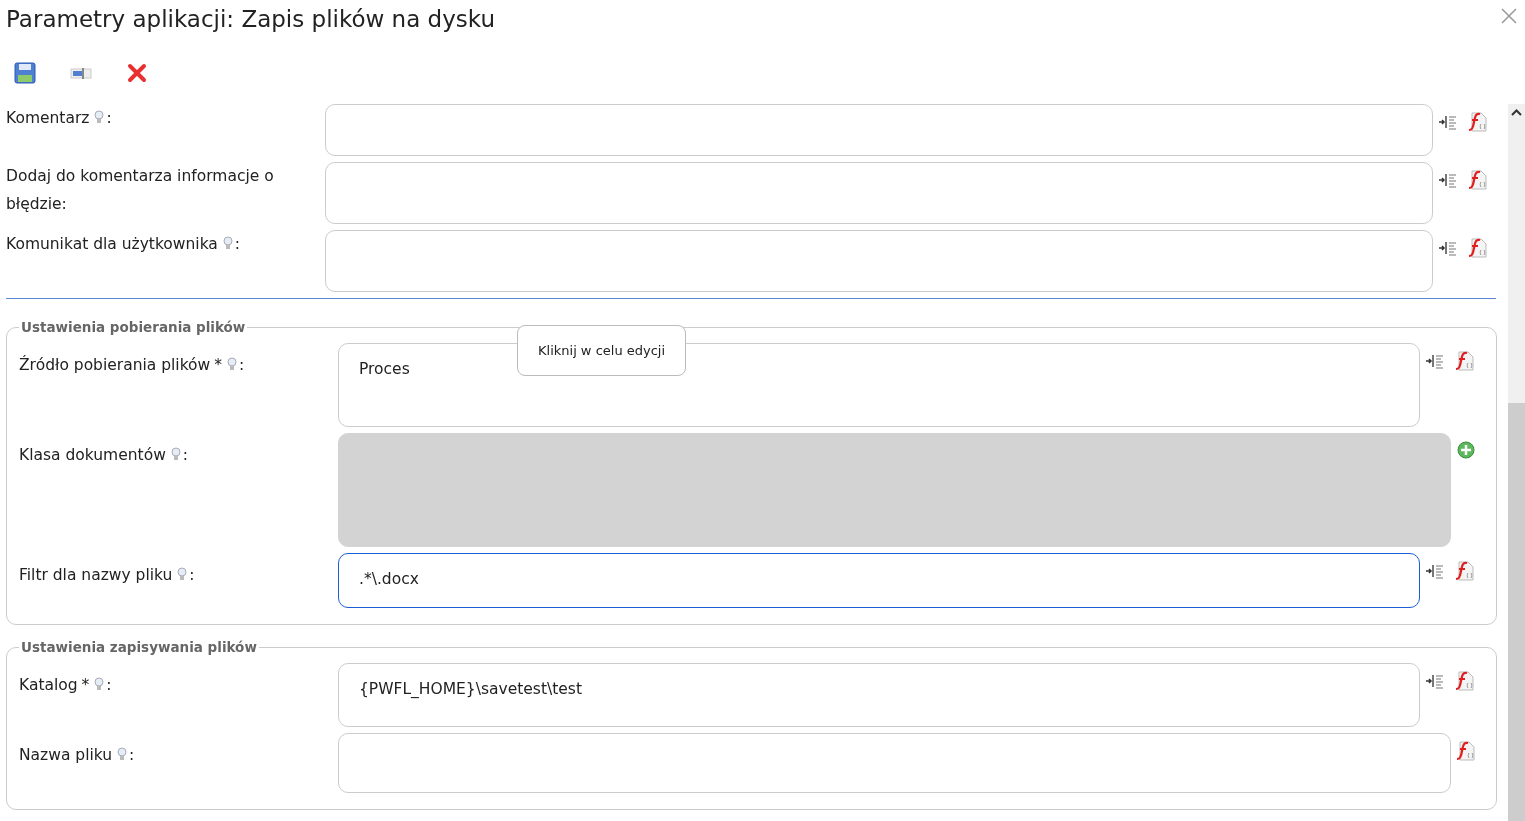 The width and height of the screenshot is (1525, 821). Describe the element at coordinates (1516, 462) in the screenshot. I see `scrollbar` at that location.